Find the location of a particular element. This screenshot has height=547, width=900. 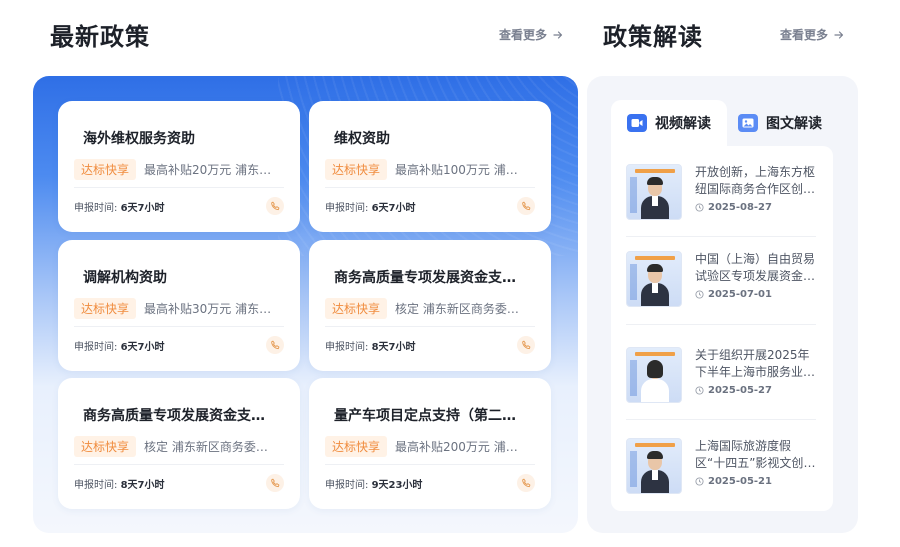

video-date: 2025-05-21 is located at coordinates (733, 481).